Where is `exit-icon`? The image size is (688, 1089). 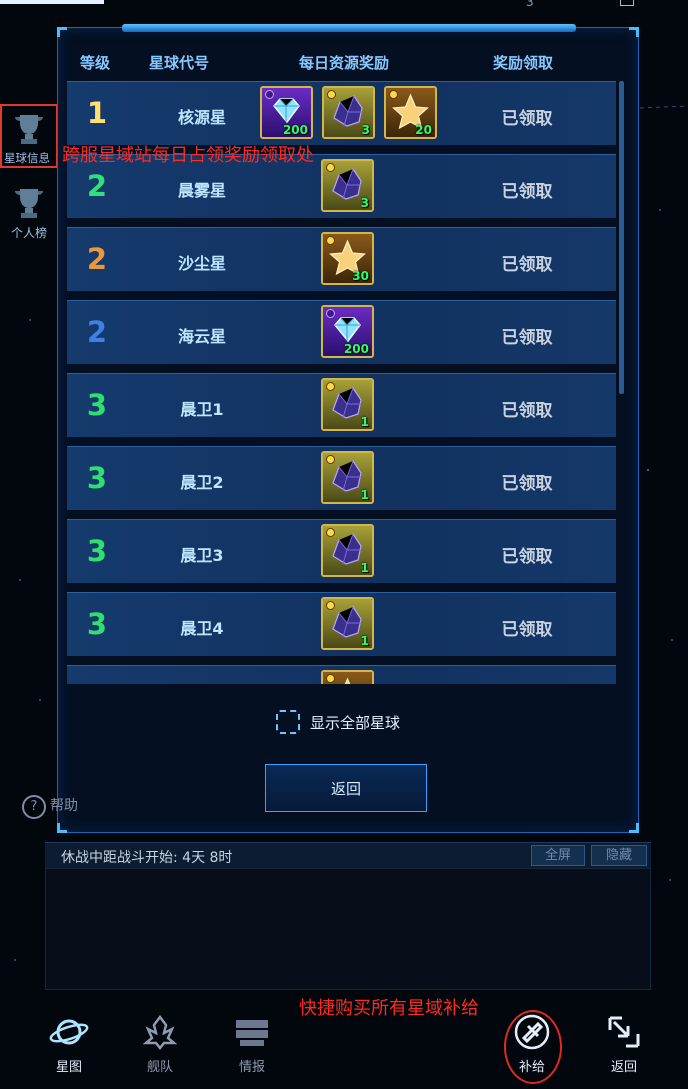
exit-icon is located at coordinates (624, 1032).